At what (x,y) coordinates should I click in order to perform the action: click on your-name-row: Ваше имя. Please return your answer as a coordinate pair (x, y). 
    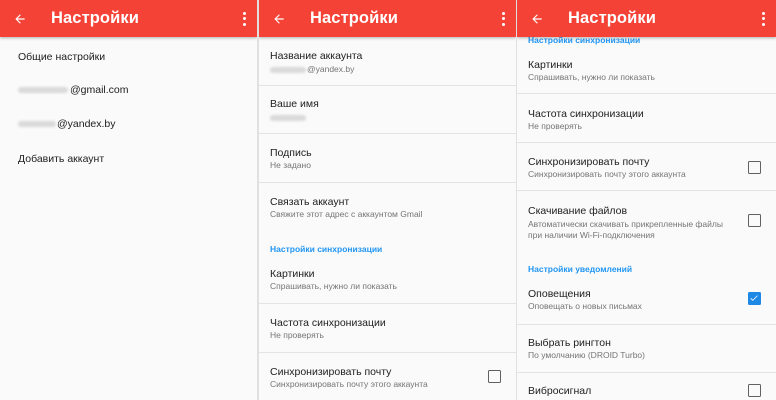
    Looking at the image, I should click on (387, 110).